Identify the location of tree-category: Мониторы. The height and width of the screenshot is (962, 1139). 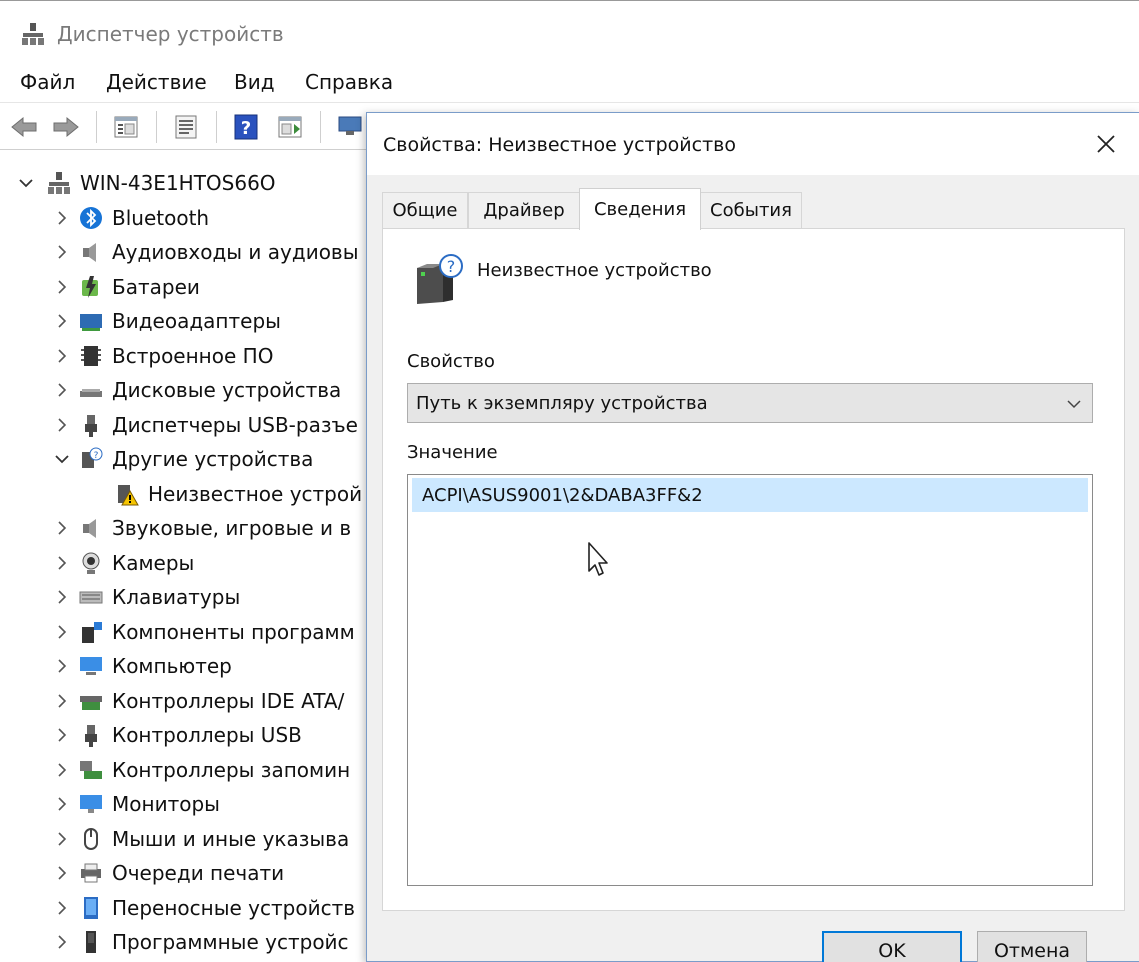
(136, 804).